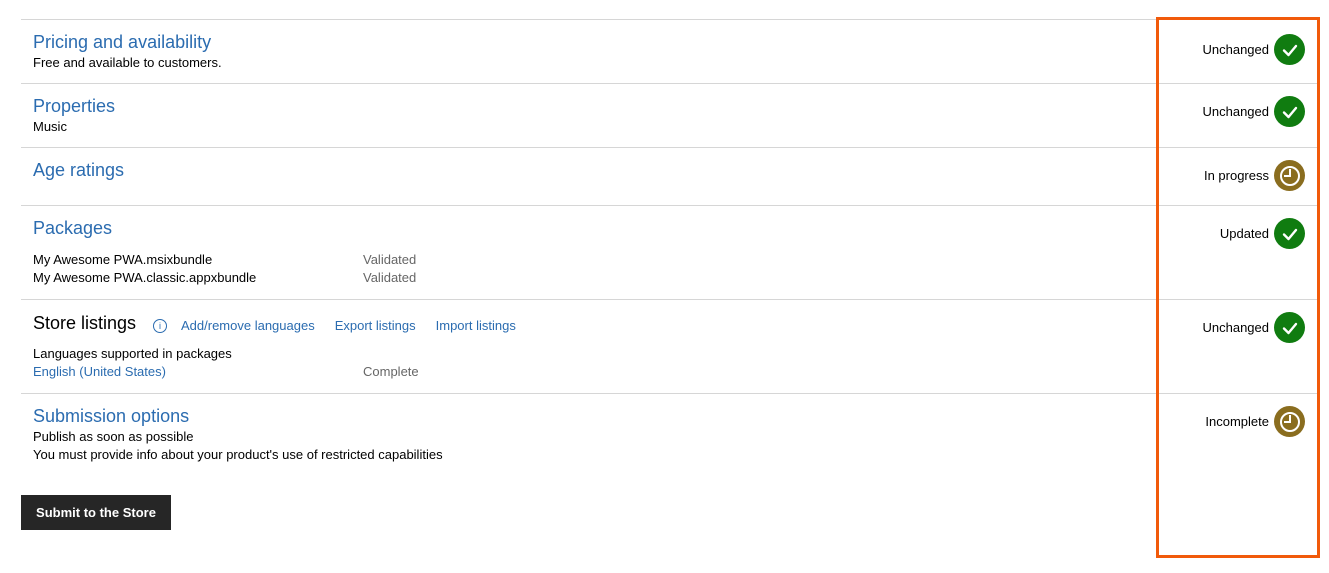  What do you see at coordinates (1237, 421) in the screenshot?
I see `status-text: Incomplete` at bounding box center [1237, 421].